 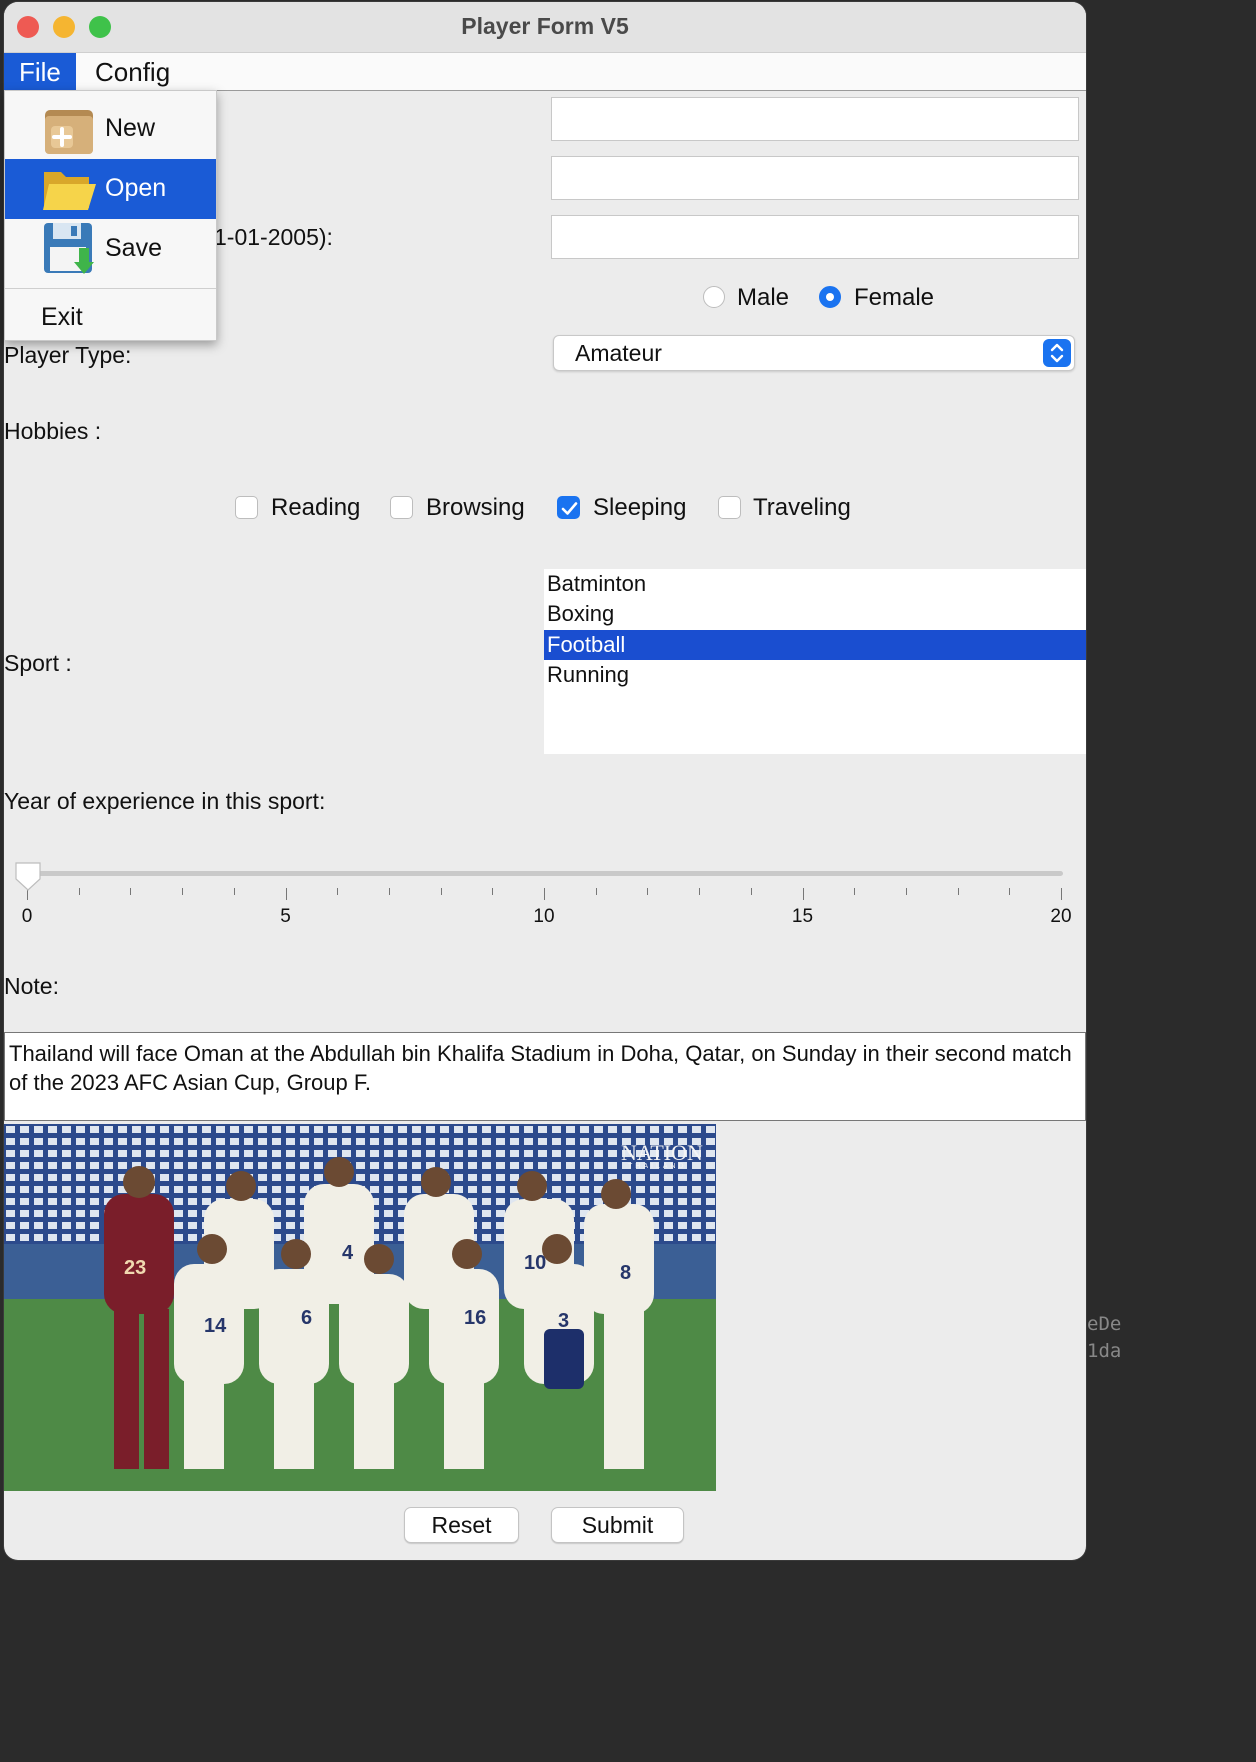 What do you see at coordinates (544, 916) in the screenshot?
I see `slider-tick-label: 10` at bounding box center [544, 916].